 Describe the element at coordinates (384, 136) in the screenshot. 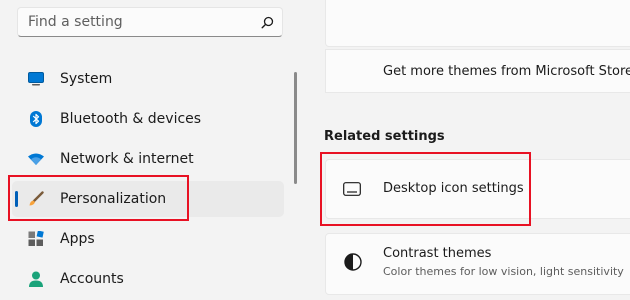

I see `related-settings-heading: Related settings` at that location.